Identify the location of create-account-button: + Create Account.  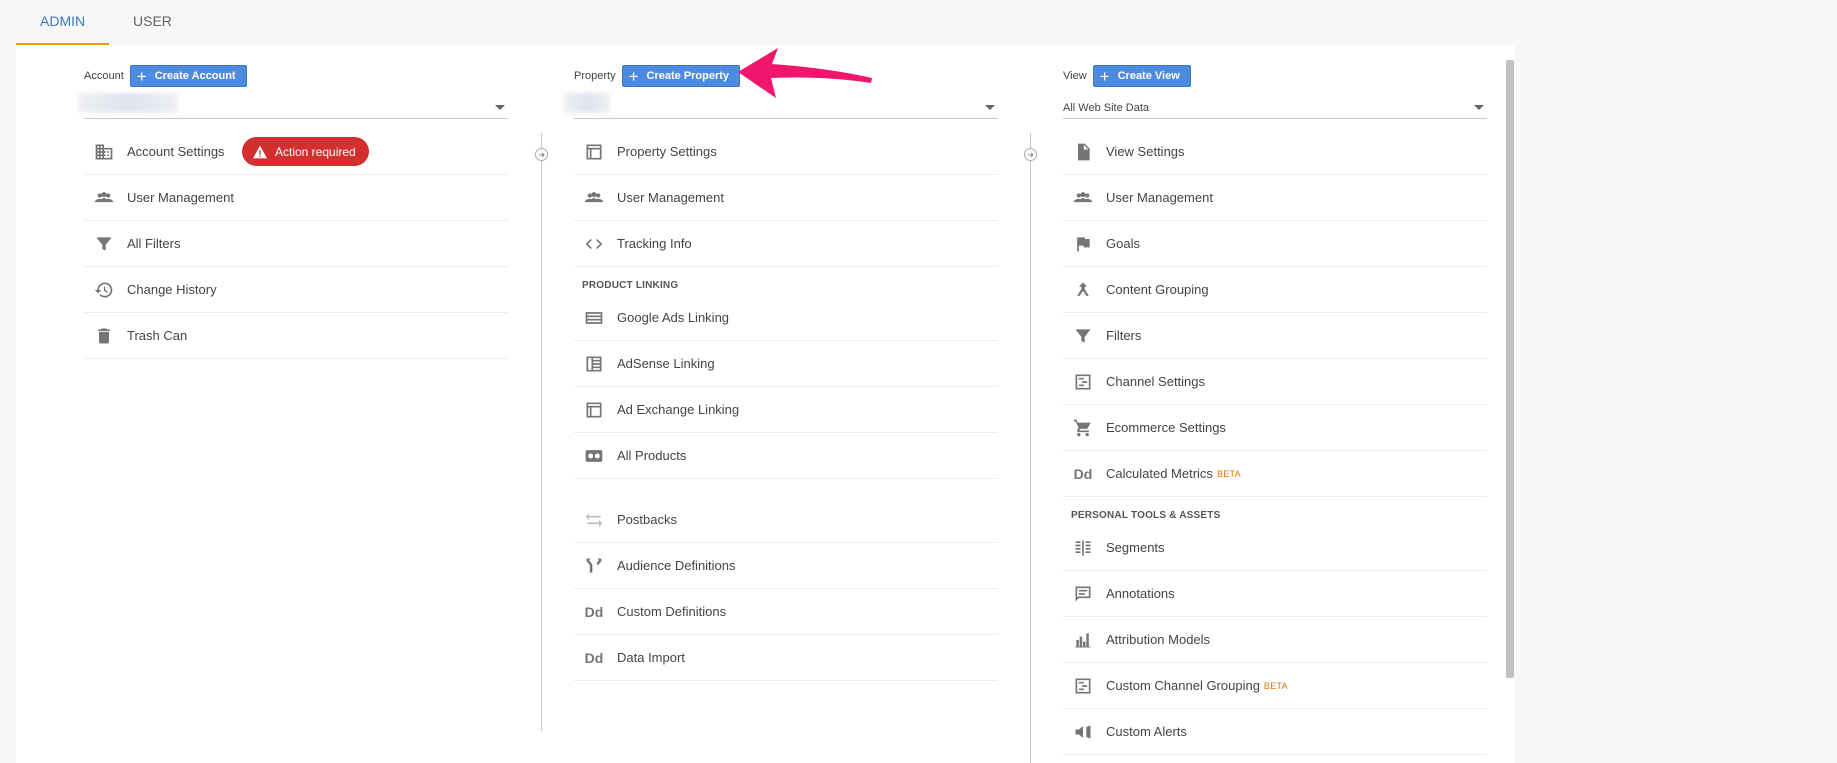
(188, 76).